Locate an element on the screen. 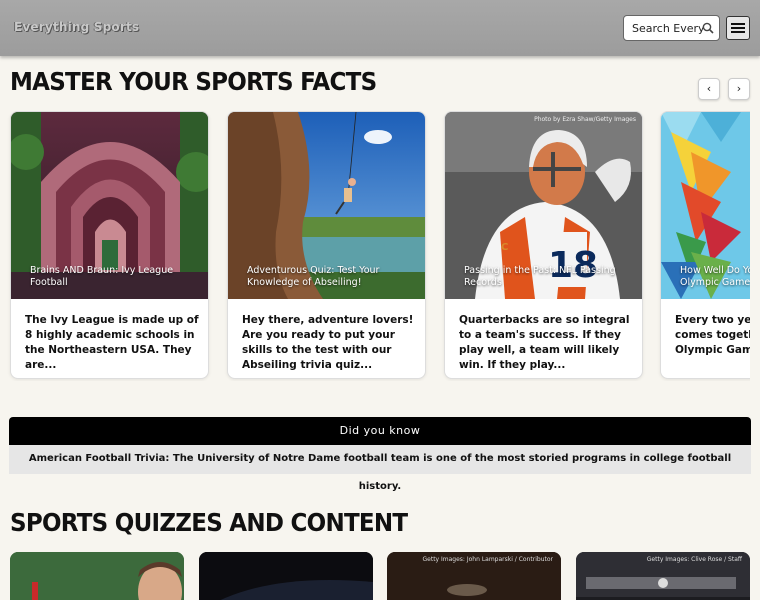 This screenshot has width=760, height=600. carousel-next-button: › is located at coordinates (739, 89).